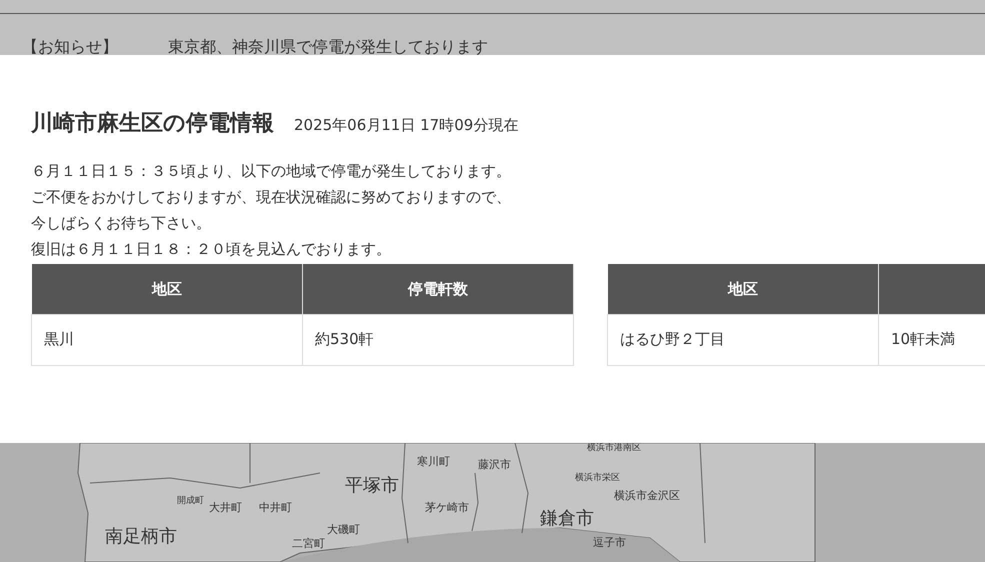 This screenshot has width=985, height=562. What do you see at coordinates (271, 171) in the screenshot?
I see `message-line: ６月１１日１５：３５頃より、以下の地域で停電が発生しております。` at bounding box center [271, 171].